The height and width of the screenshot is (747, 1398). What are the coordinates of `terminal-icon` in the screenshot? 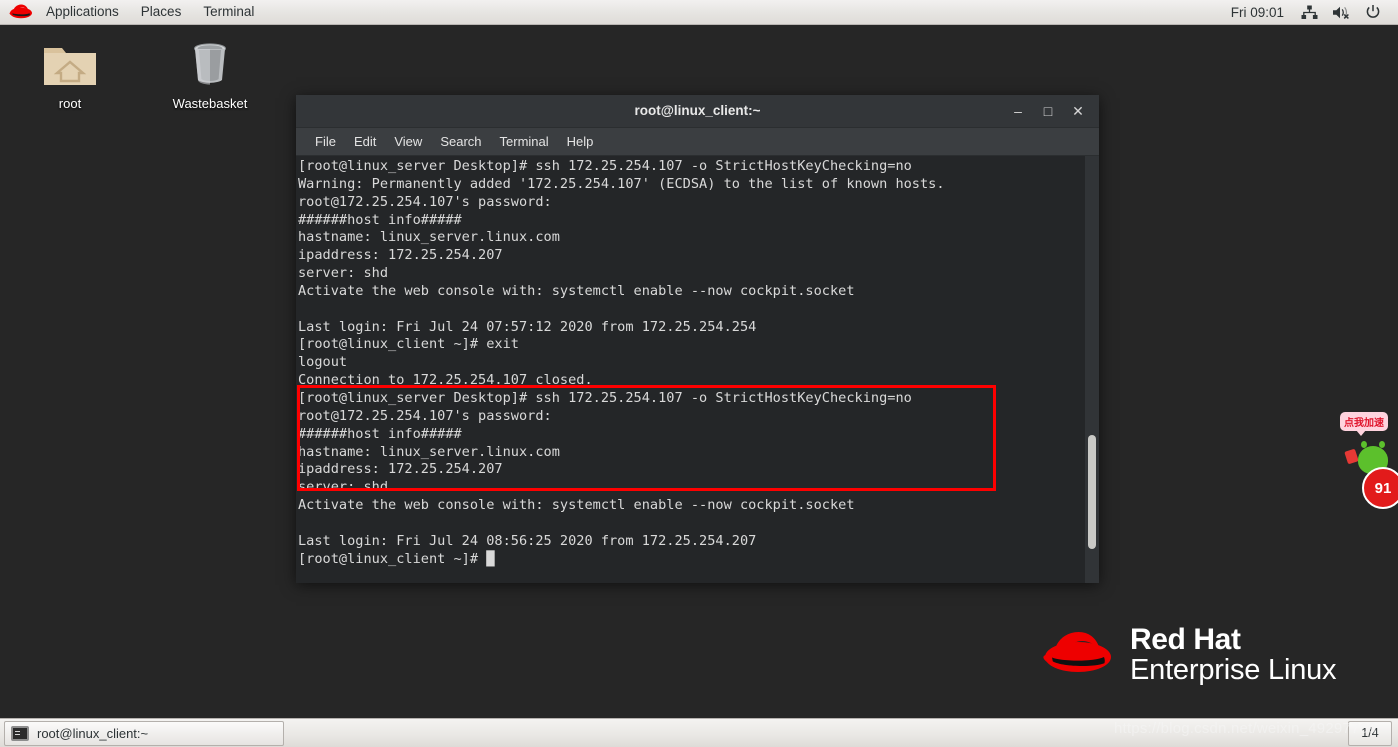 It's located at (20, 733).